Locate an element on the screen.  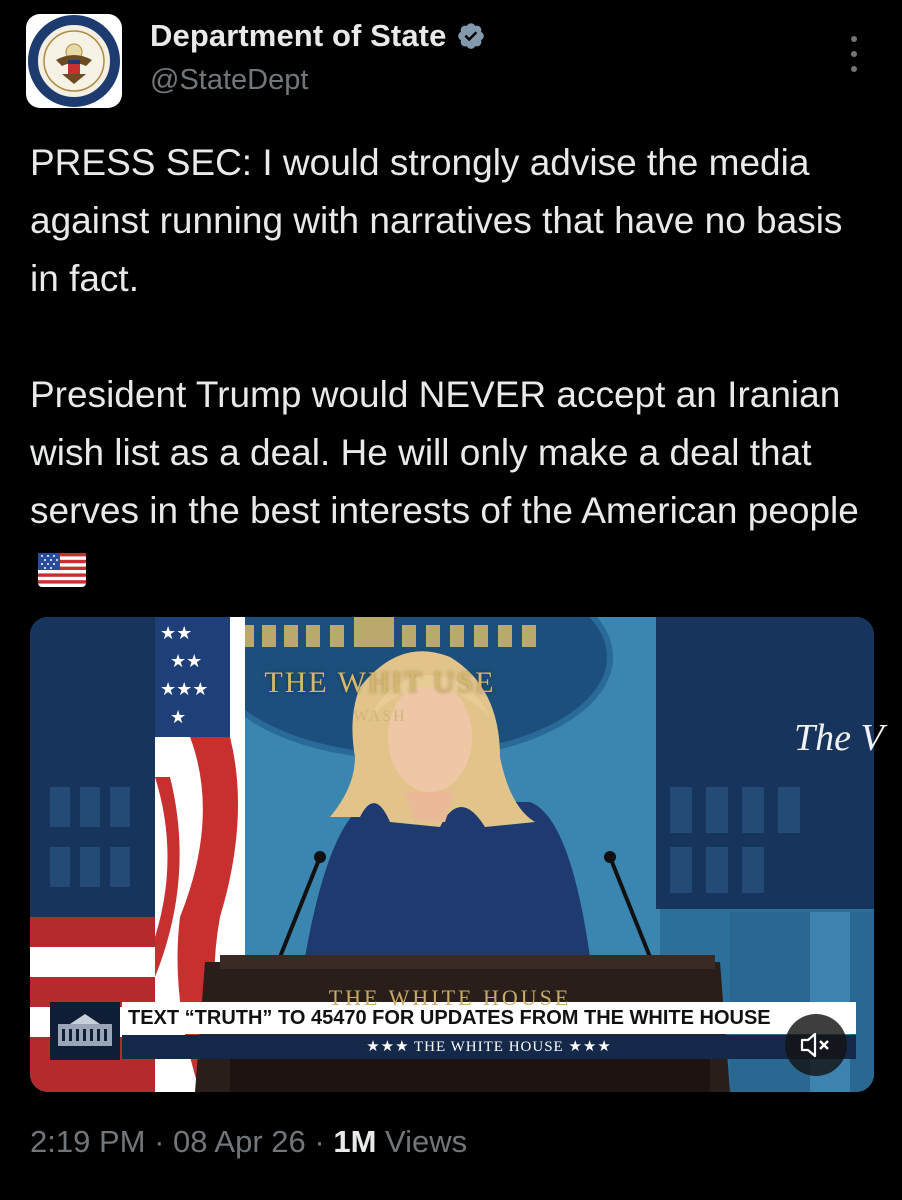
tweet-date: 08 Apr 26 is located at coordinates (239, 1141).